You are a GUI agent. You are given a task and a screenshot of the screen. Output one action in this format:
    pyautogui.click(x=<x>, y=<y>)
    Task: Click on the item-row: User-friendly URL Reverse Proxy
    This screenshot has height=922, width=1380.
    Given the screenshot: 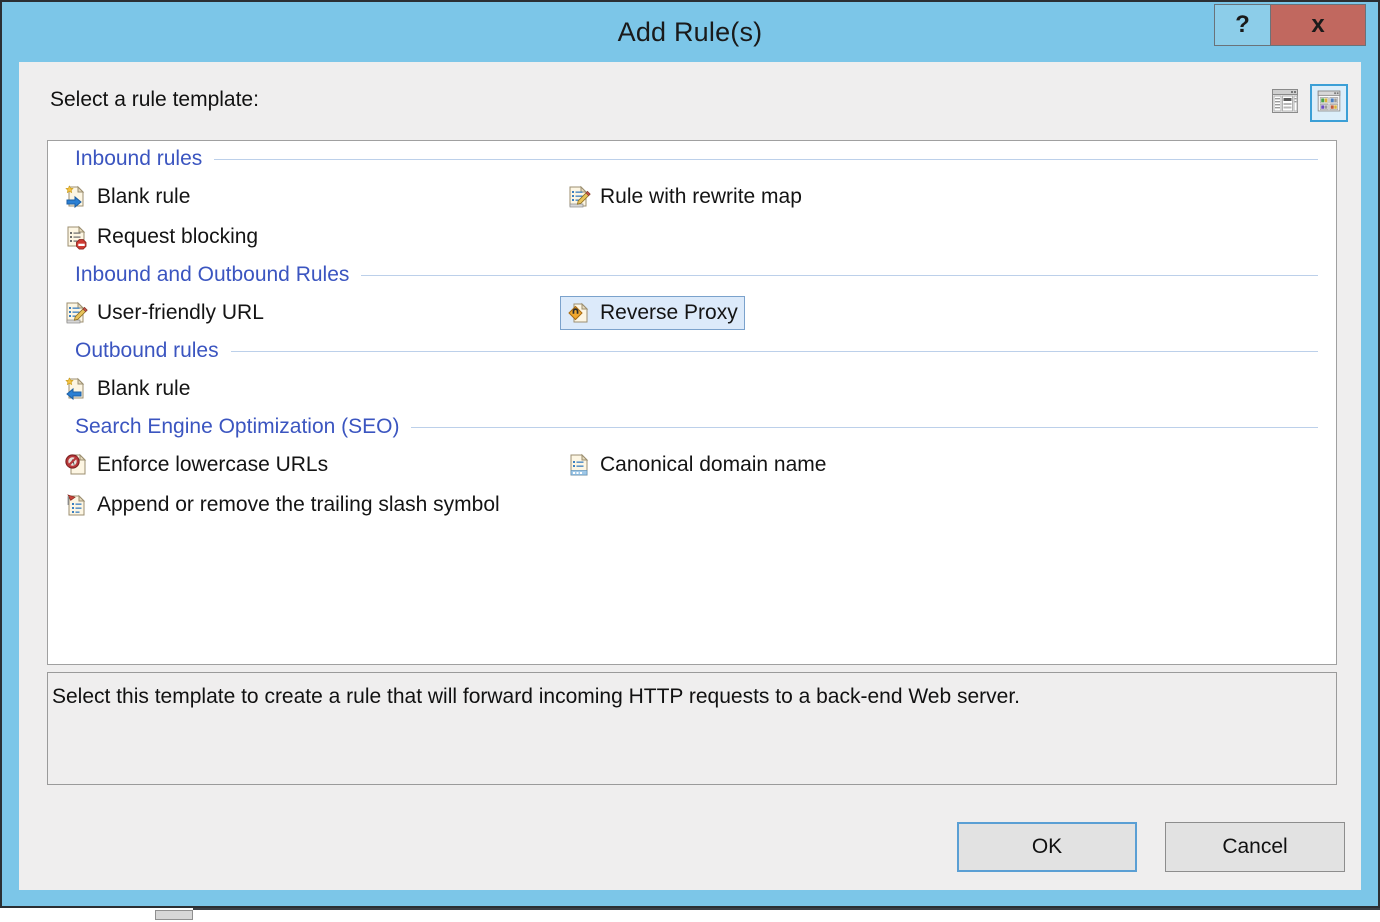 What is the action you would take?
    pyautogui.click(x=696, y=313)
    